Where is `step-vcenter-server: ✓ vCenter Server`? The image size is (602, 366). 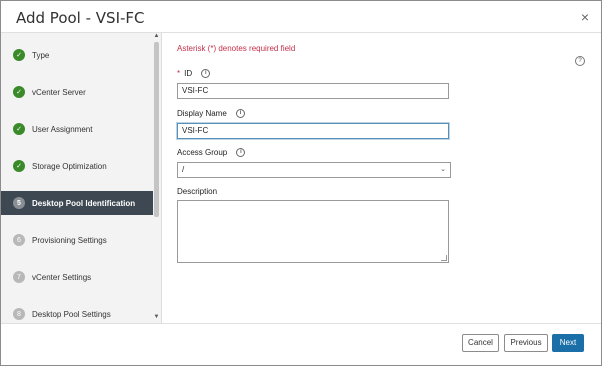 step-vcenter-server: ✓ vCenter Server is located at coordinates (77, 92).